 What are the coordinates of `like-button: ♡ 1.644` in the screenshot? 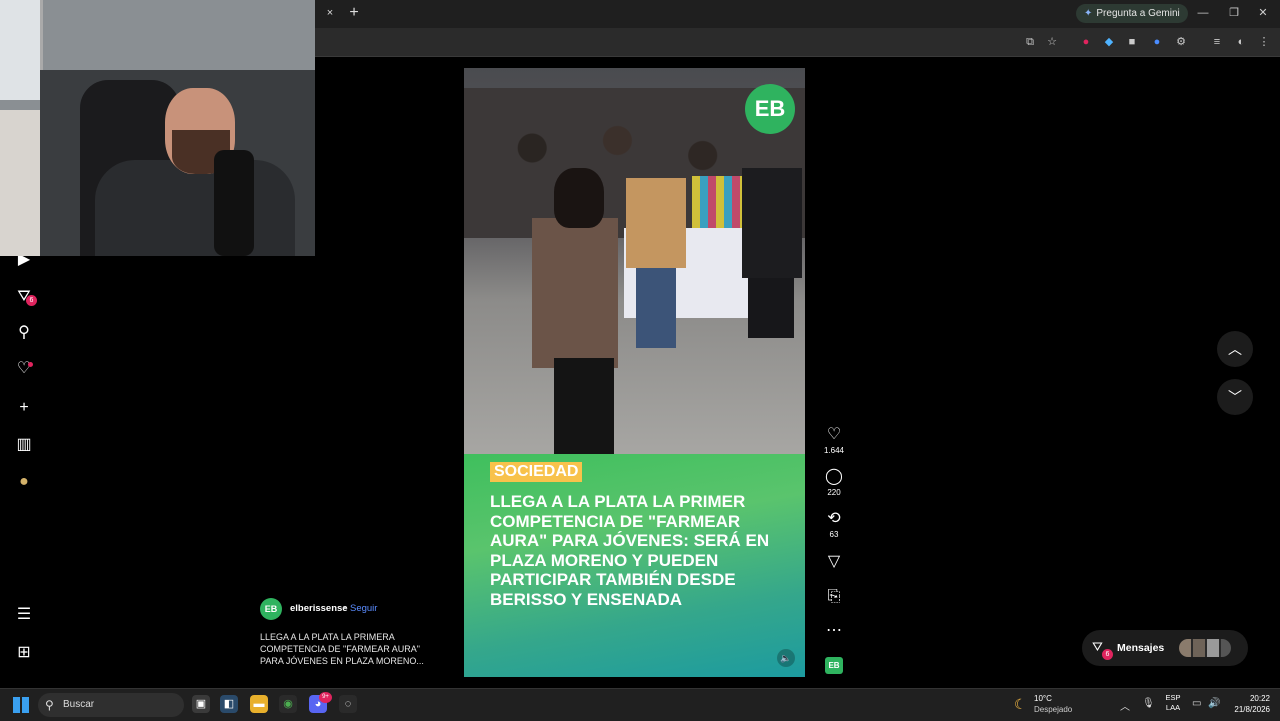 It's located at (834, 441).